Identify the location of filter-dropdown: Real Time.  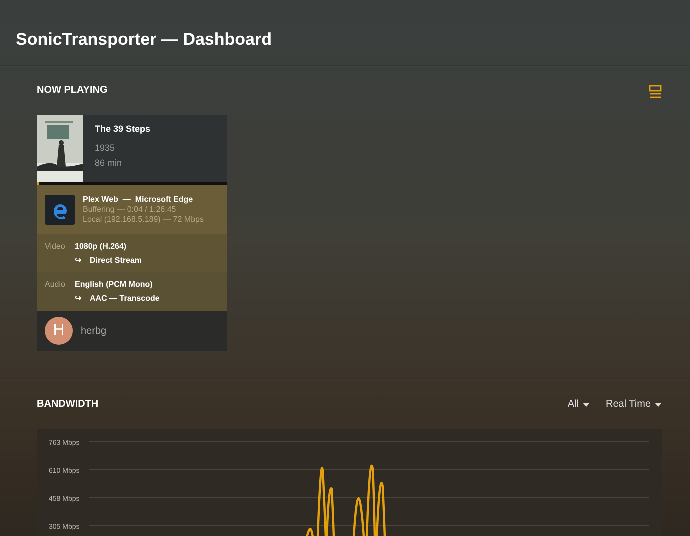
(634, 404).